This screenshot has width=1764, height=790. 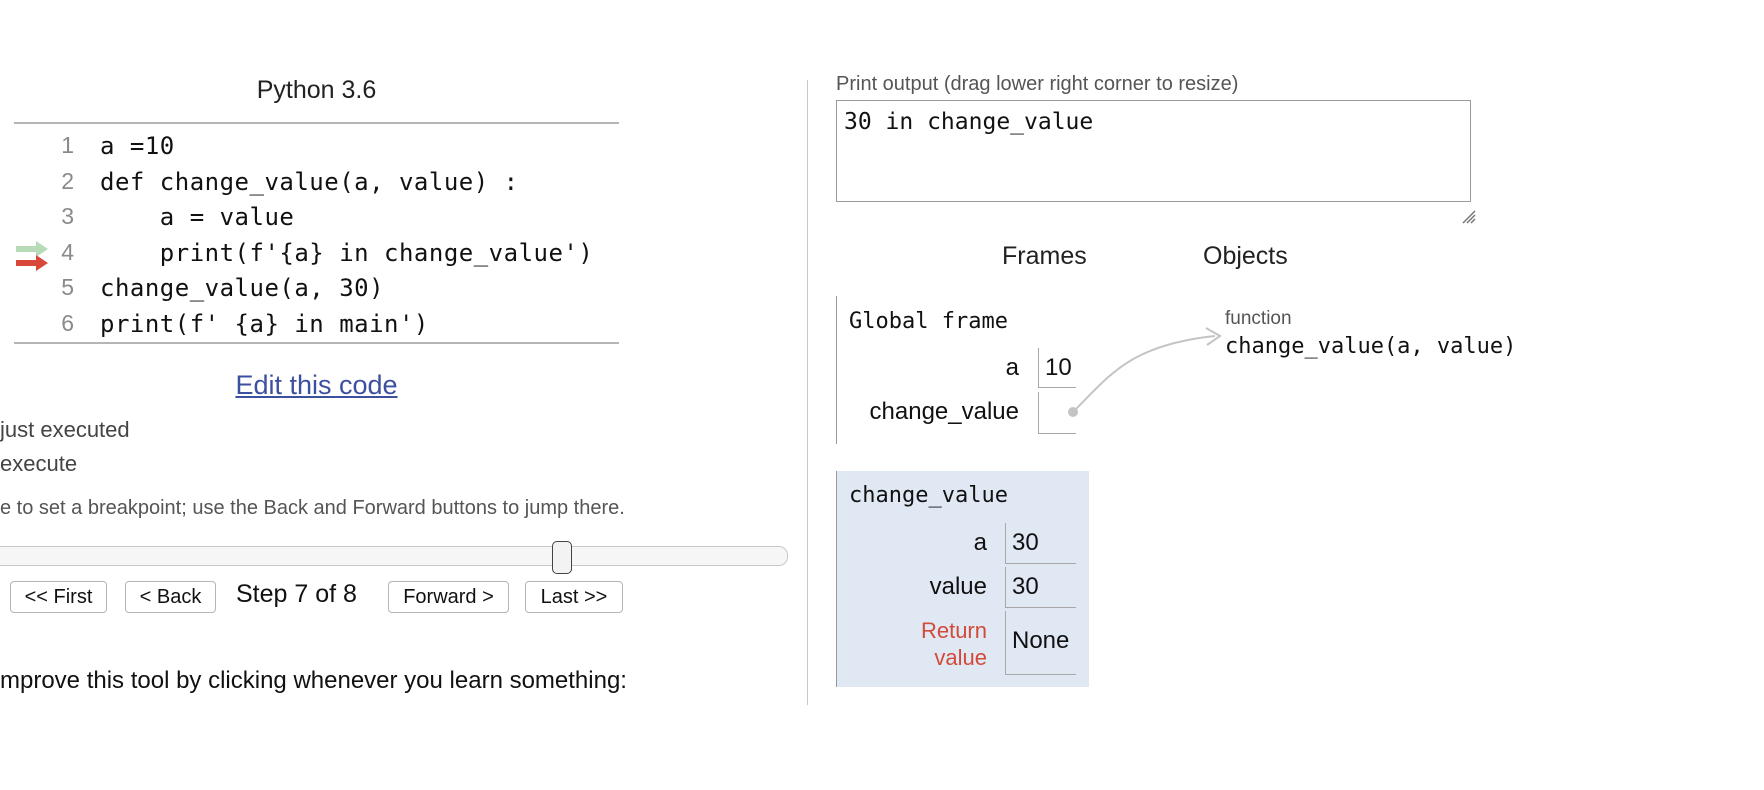 I want to click on code-text: a = value, so click(x=197, y=217).